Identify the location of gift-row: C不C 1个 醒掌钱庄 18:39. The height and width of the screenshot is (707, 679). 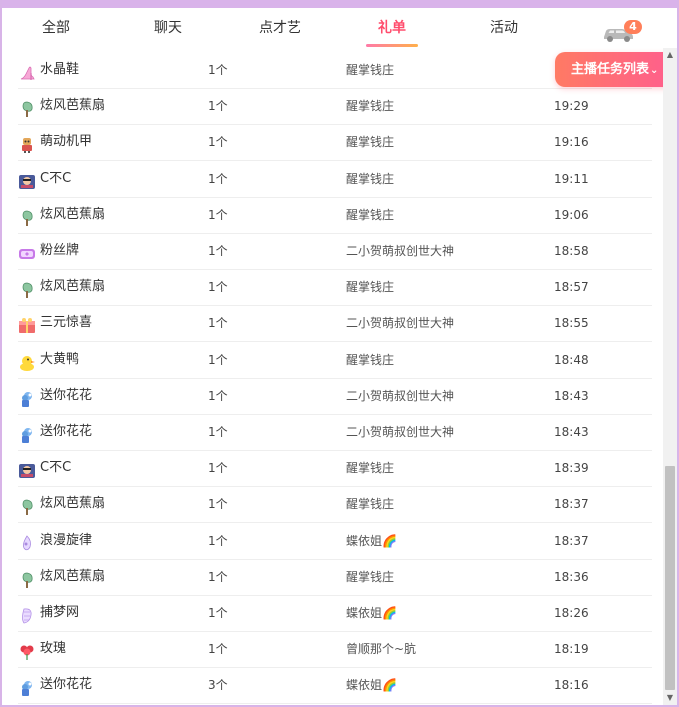
(335, 469).